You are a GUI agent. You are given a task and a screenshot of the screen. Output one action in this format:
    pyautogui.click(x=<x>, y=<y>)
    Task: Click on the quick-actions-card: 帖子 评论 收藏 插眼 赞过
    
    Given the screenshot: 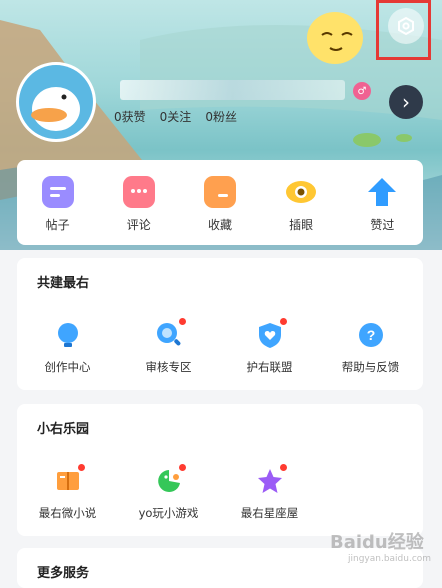 What is the action you would take?
    pyautogui.click(x=220, y=202)
    